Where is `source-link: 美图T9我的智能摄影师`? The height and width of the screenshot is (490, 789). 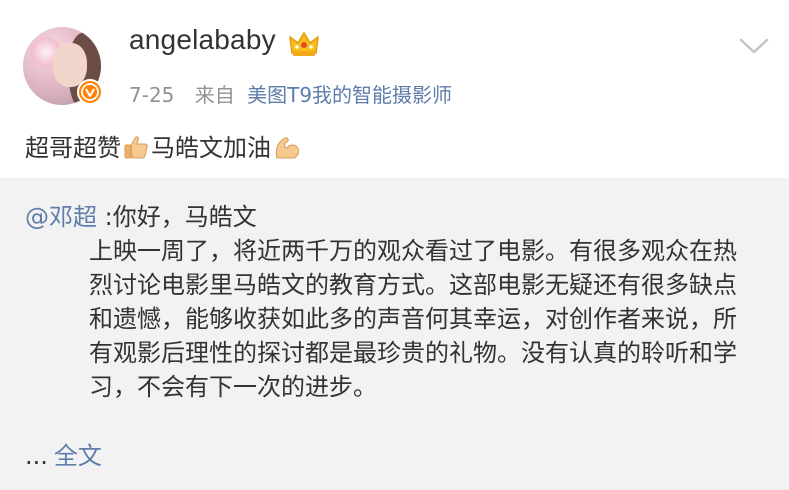 source-link: 美图T9我的智能摄影师 is located at coordinates (349, 95).